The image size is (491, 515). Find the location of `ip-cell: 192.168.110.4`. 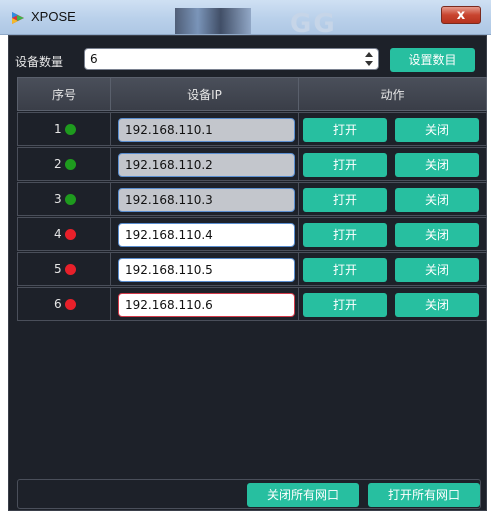

ip-cell: 192.168.110.4 is located at coordinates (204, 234).